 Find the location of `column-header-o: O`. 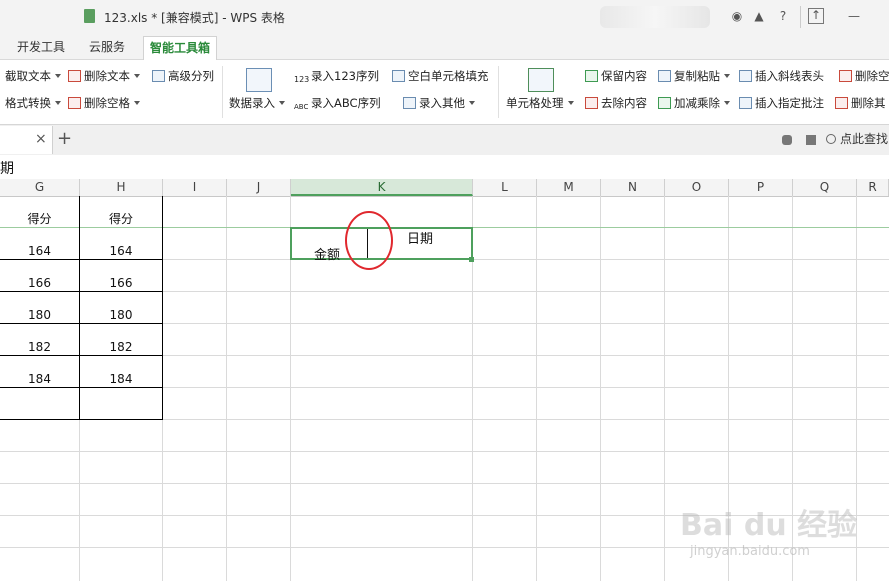

column-header-o: O is located at coordinates (697, 187).